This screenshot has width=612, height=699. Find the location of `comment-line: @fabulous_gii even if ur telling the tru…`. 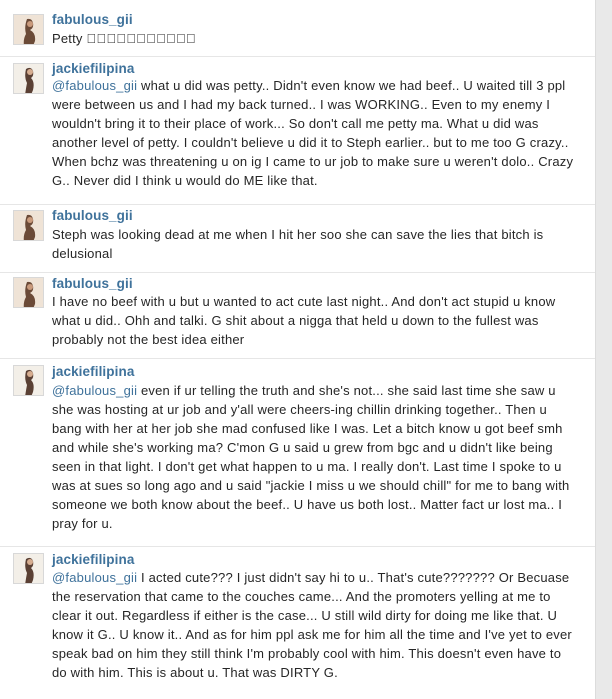

comment-line: @fabulous_gii even if ur telling the tru… is located at coordinates (322, 390).